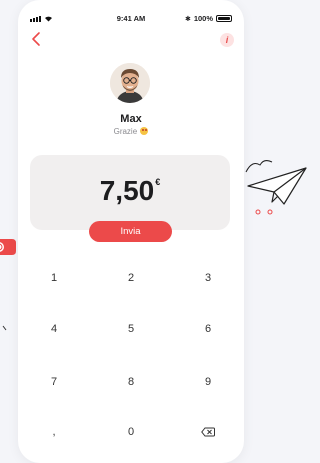 Image resolution: width=320 pixels, height=463 pixels. I want to click on amount-value: 7,50, so click(127, 190).